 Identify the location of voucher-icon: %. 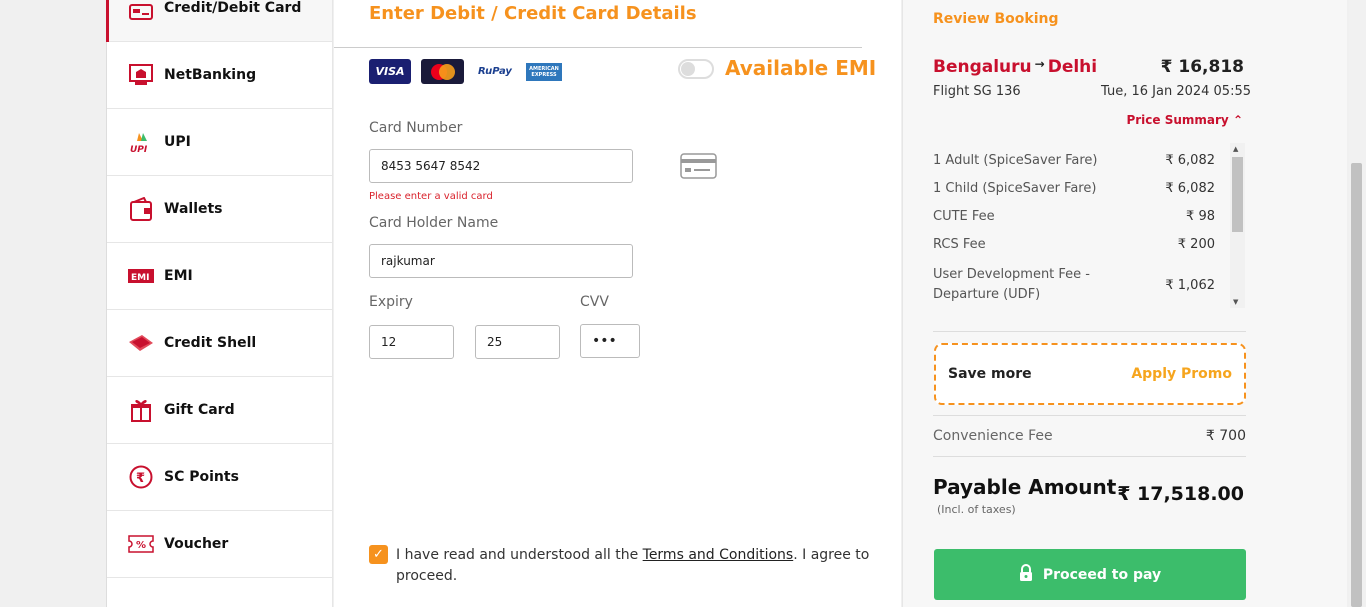
(141, 544).